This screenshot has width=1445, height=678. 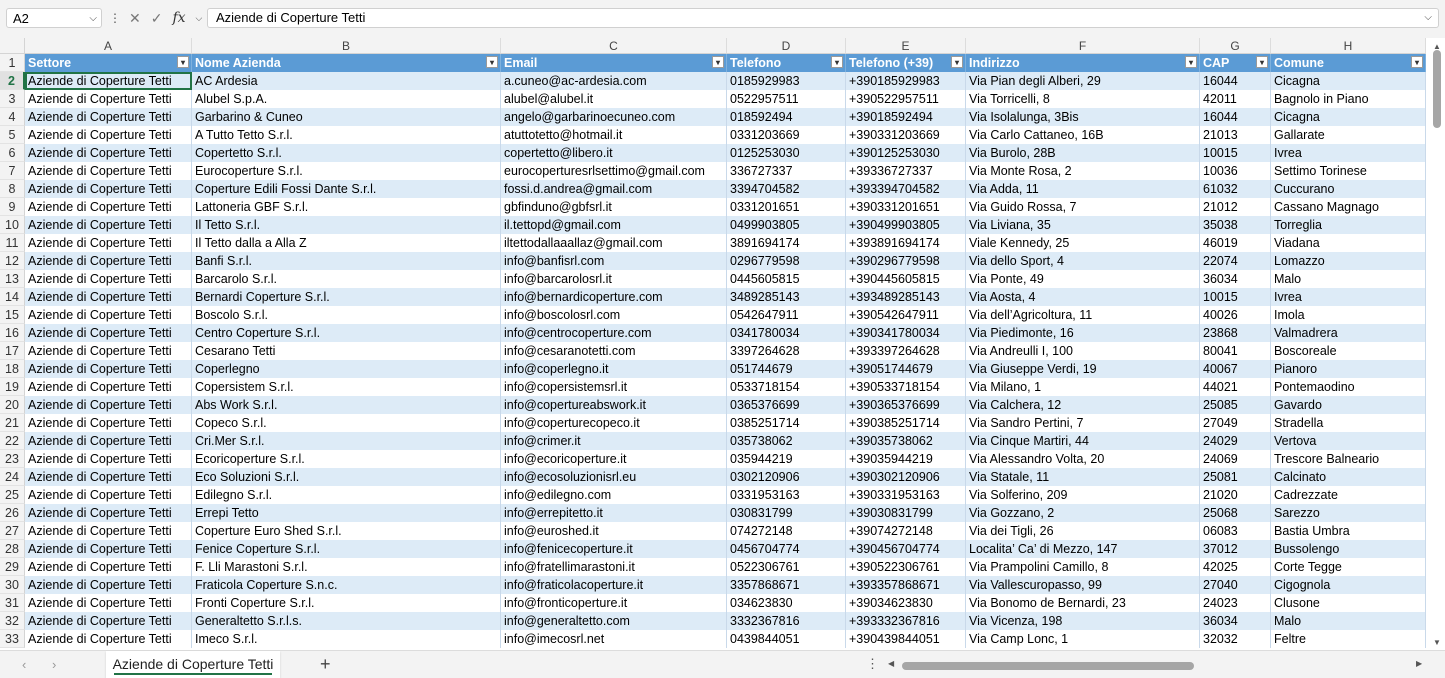 I want to click on table-cell: copertetto@libero.it, so click(x=614, y=153).